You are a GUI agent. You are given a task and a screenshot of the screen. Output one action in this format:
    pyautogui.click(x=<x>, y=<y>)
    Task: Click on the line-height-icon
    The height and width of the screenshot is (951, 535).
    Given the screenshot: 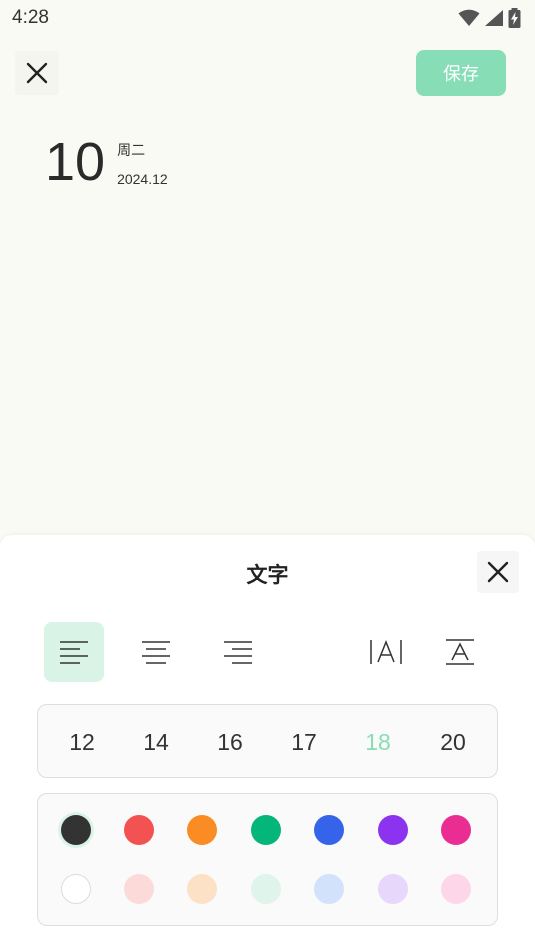 What is the action you would take?
    pyautogui.click(x=460, y=652)
    